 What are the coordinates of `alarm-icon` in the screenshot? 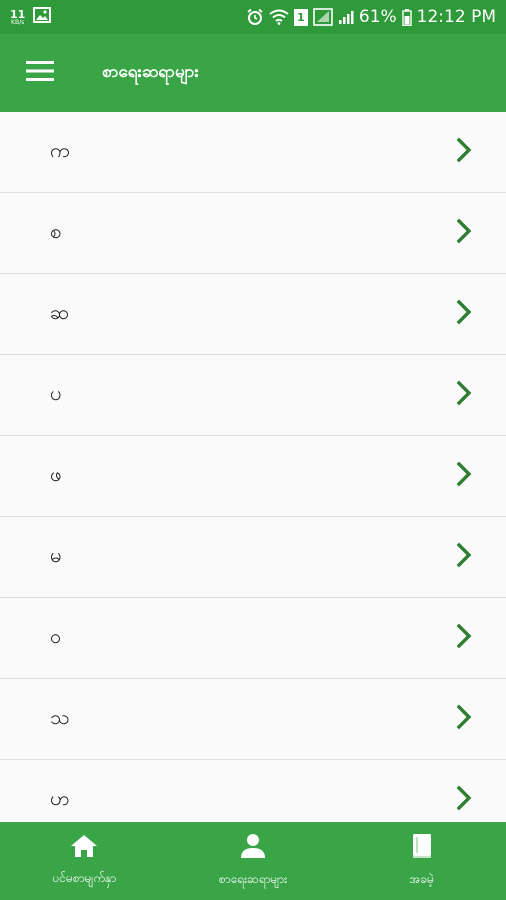 It's located at (255, 17).